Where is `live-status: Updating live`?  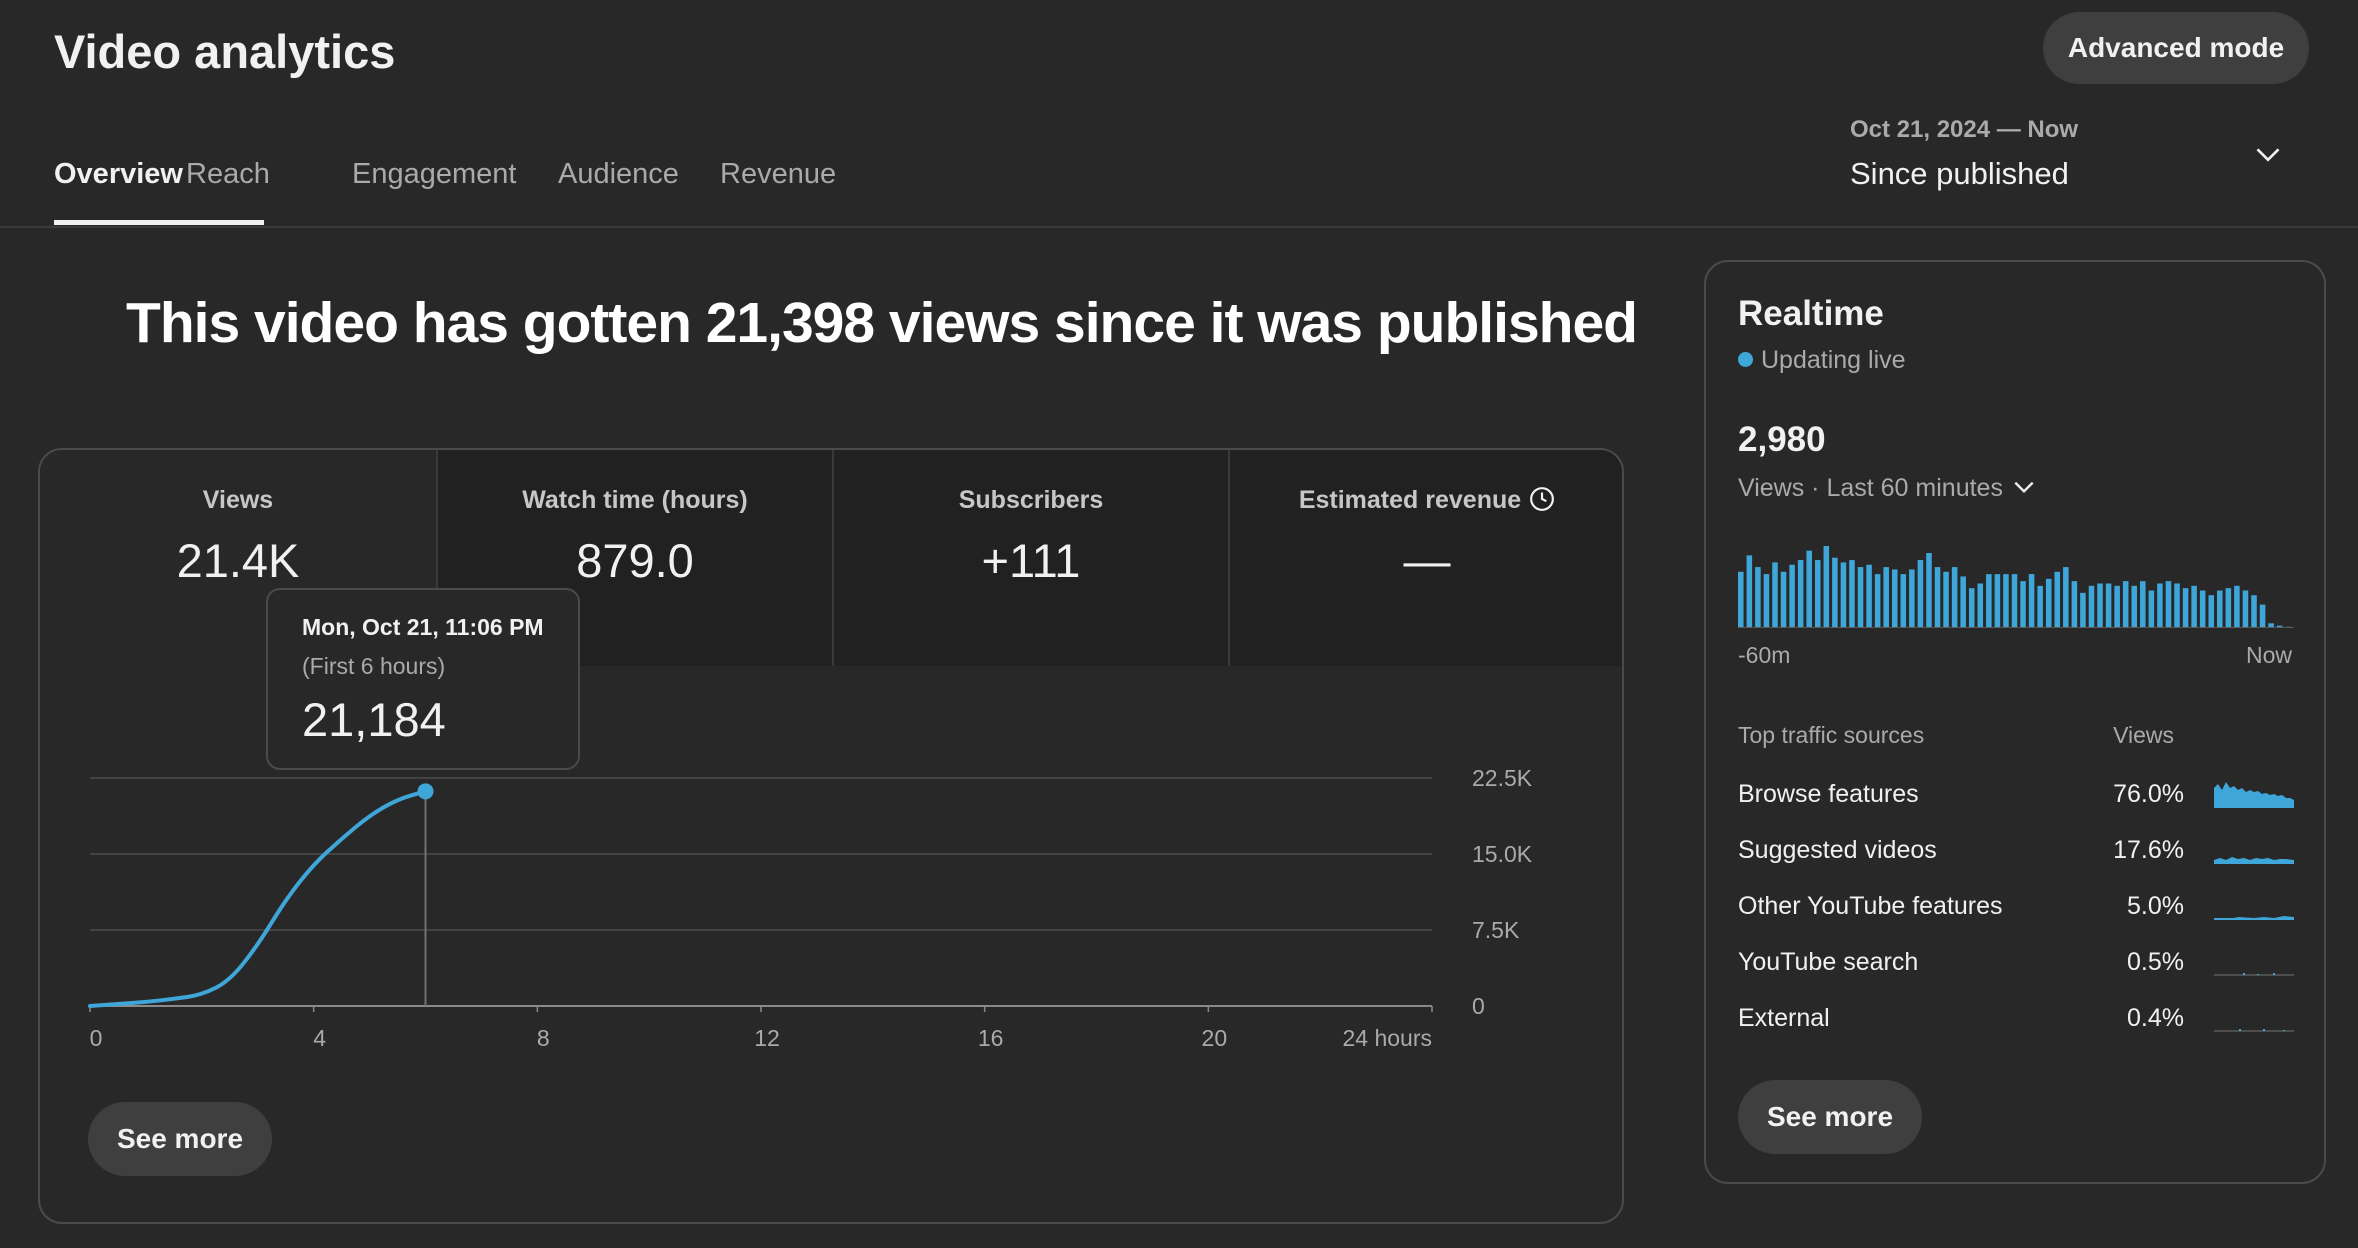
live-status: Updating live is located at coordinates (1822, 360).